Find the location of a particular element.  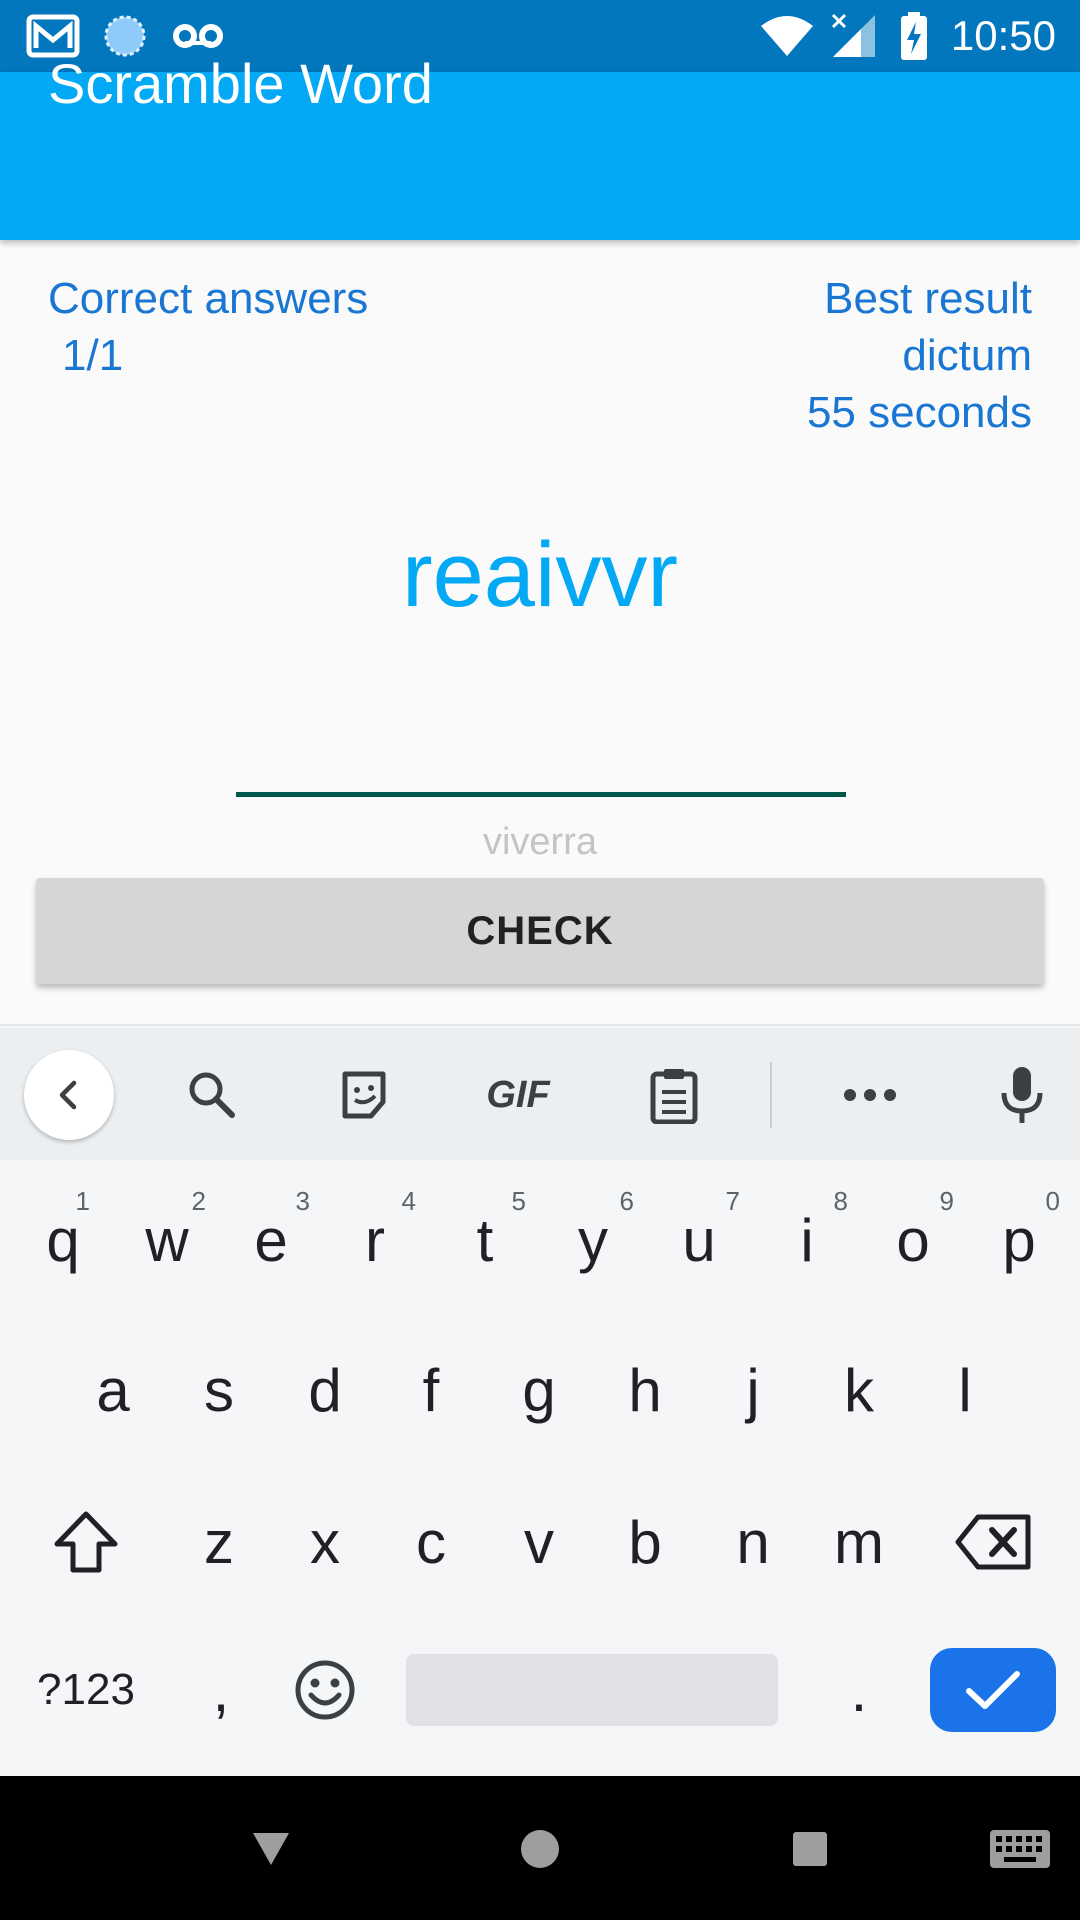

symbols-key: ?123 is located at coordinates (86, 1690).